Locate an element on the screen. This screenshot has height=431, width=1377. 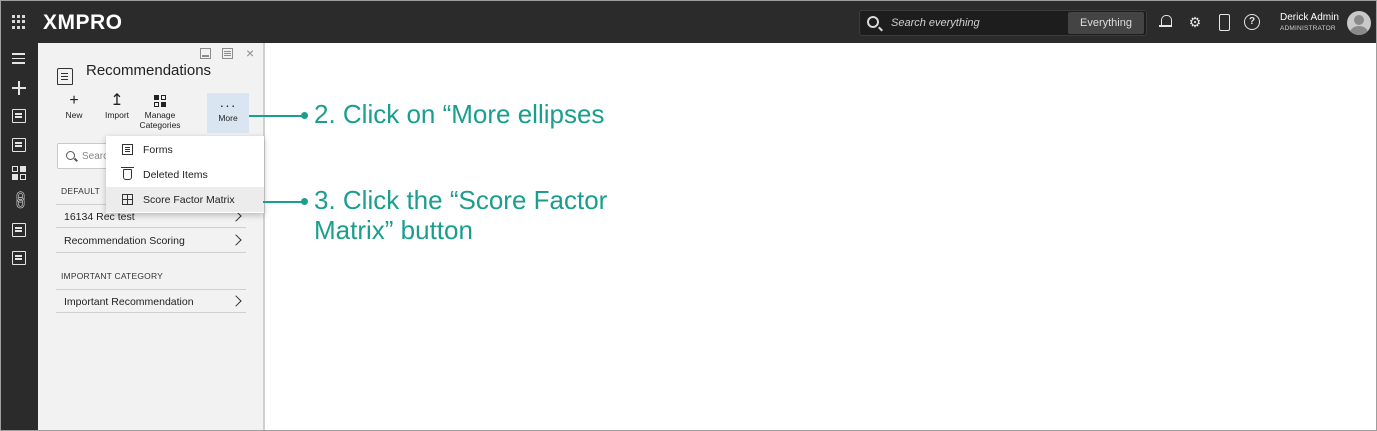
left-nav-rail: 🔗︎ is located at coordinates (19, 236).